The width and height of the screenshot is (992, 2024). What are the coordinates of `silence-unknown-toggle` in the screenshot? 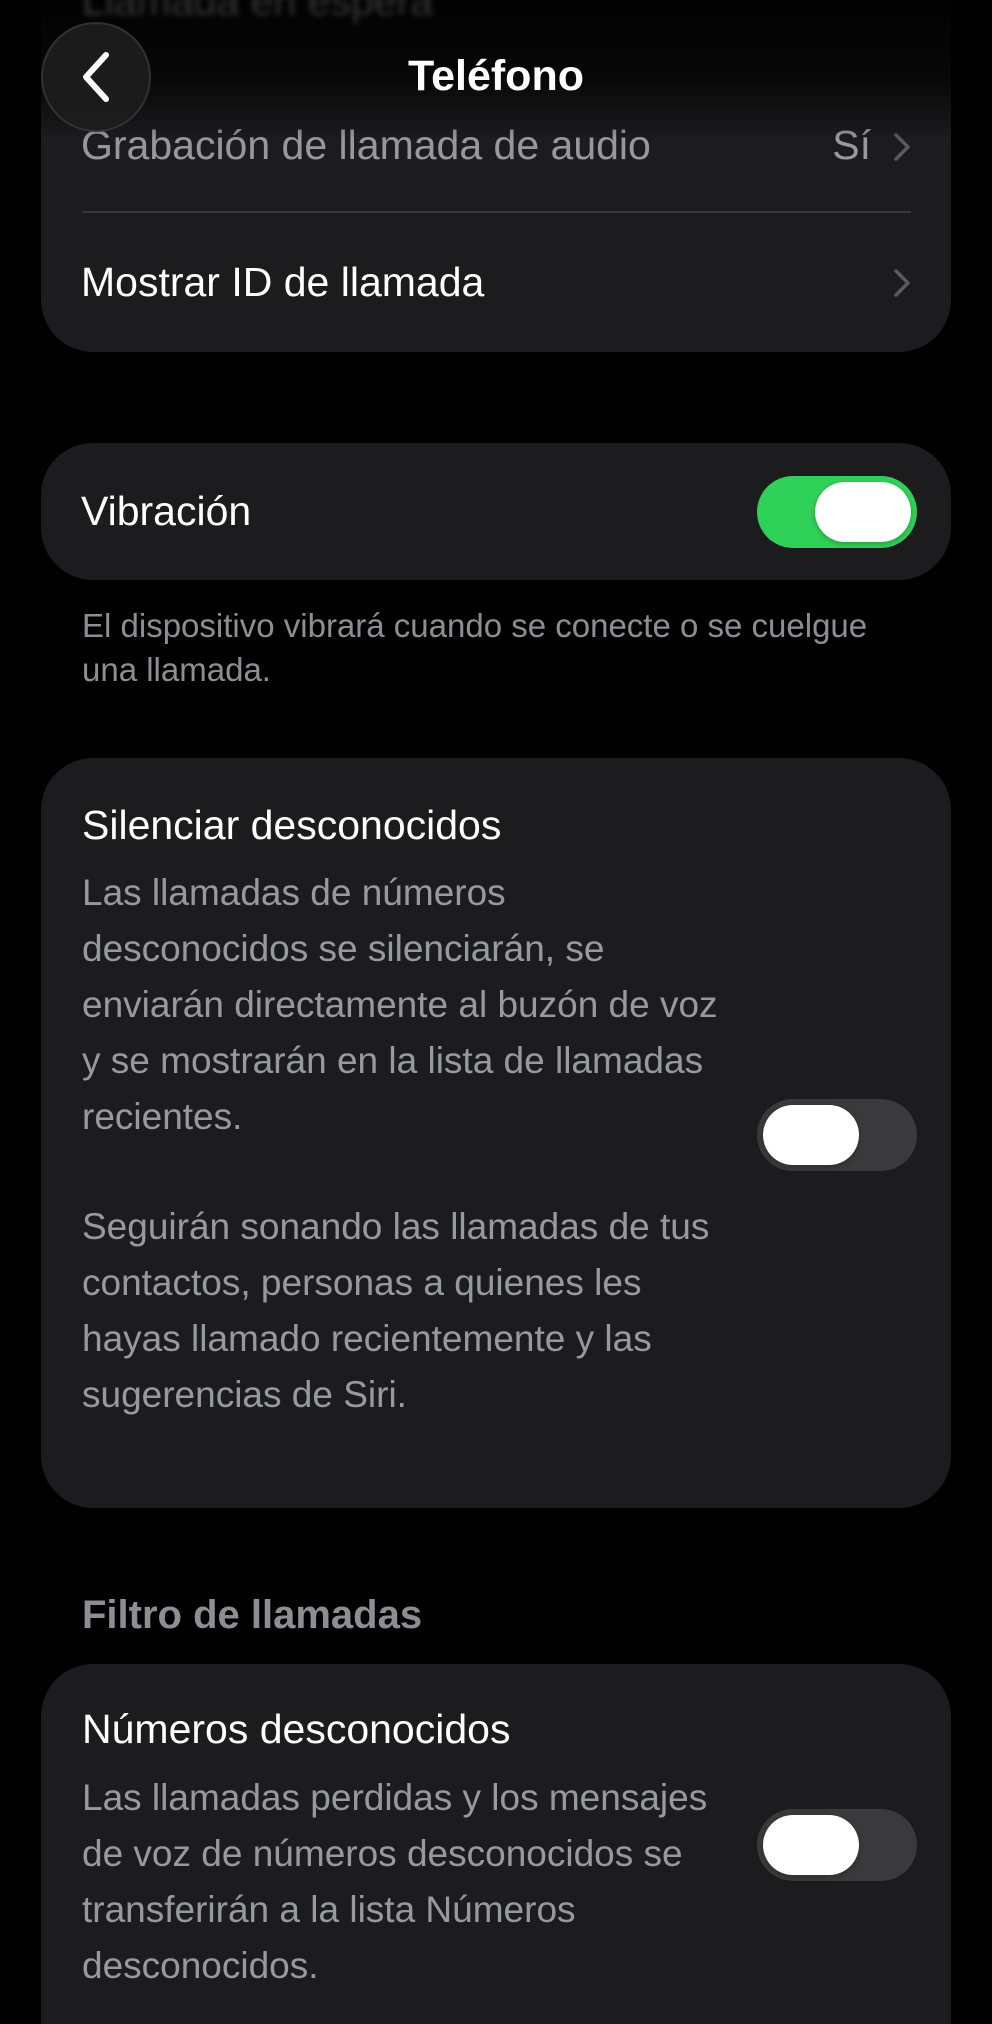 It's located at (837, 1135).